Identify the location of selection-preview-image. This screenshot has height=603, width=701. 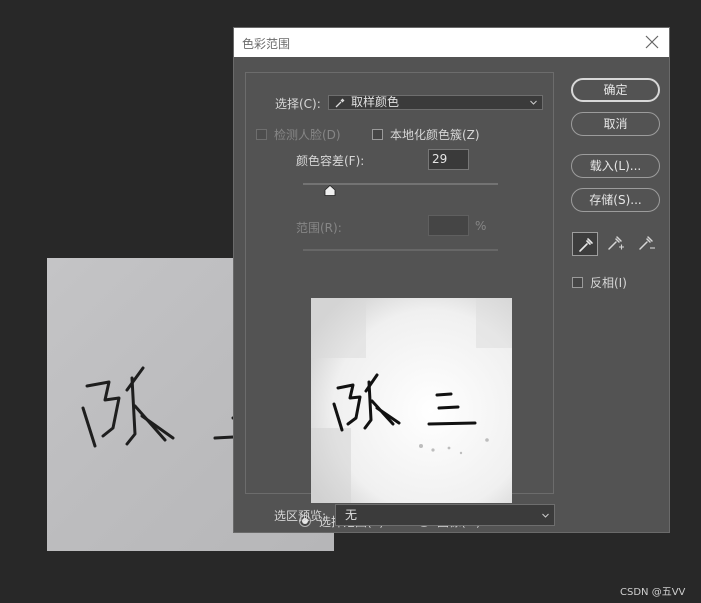
(411, 400).